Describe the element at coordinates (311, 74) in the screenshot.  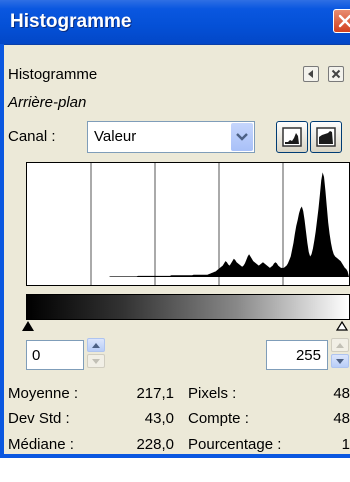
I see `tab-menu-button` at that location.